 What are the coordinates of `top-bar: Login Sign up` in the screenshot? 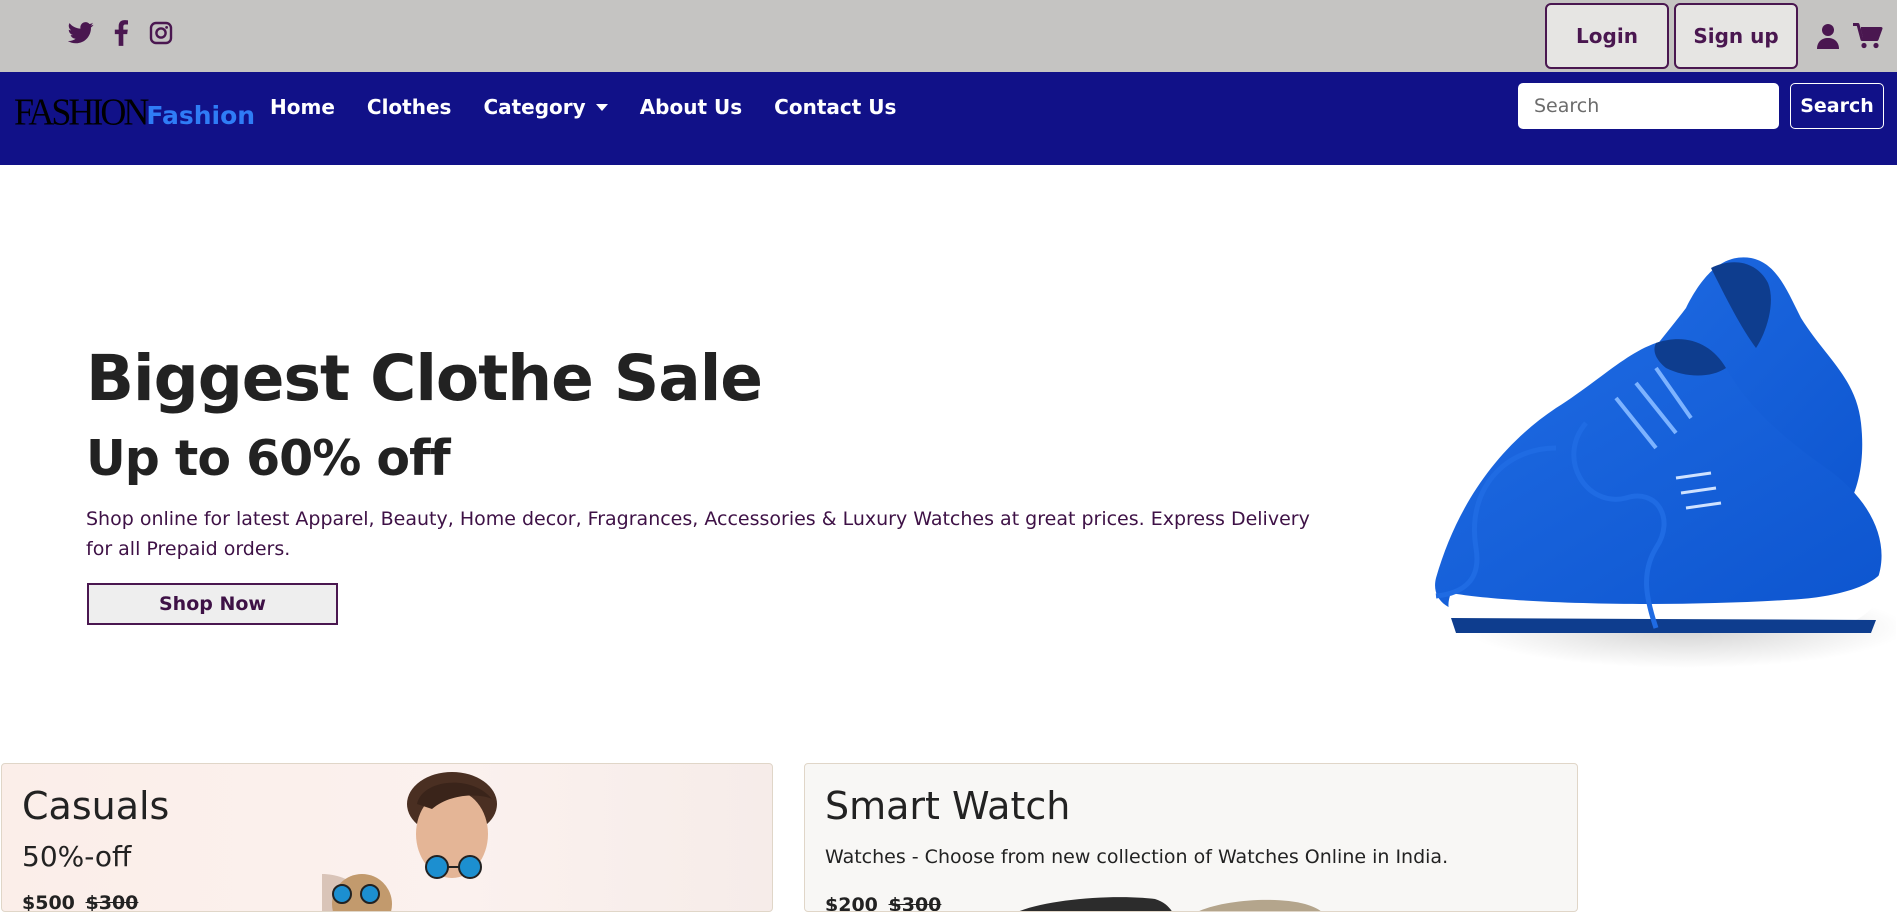 It's located at (948, 36).